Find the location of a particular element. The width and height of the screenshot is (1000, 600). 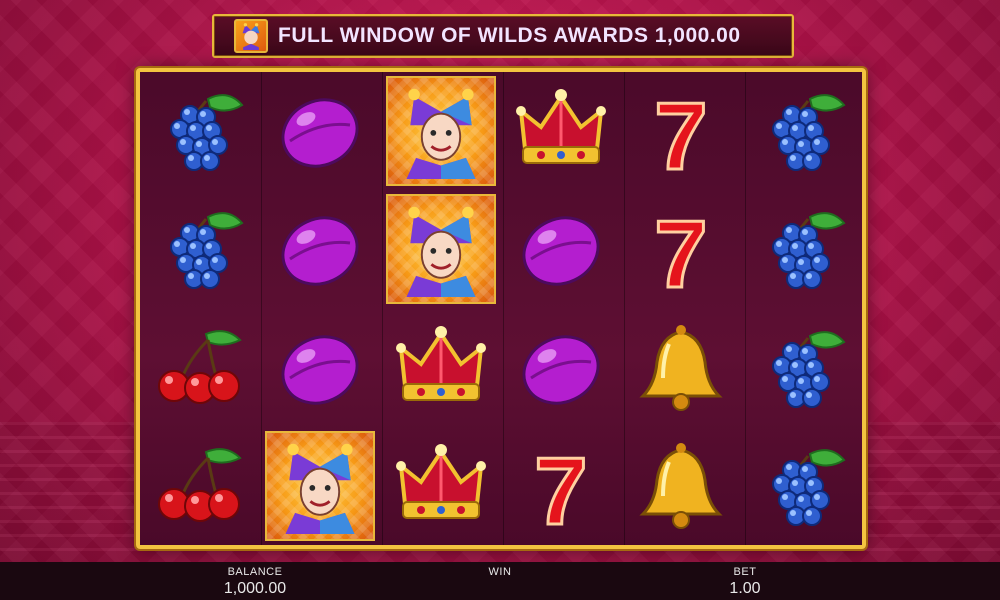

win-display: WIN is located at coordinates (500, 572).